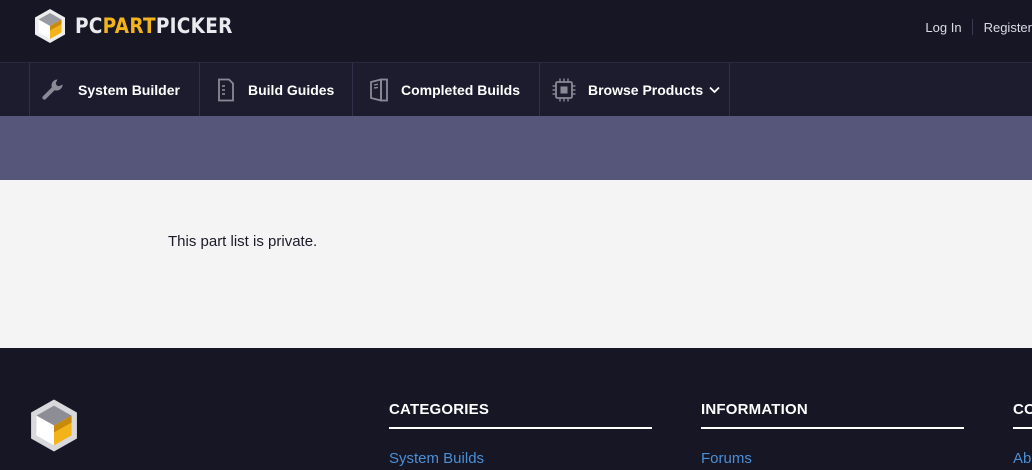  Describe the element at coordinates (564, 90) in the screenshot. I see `cpu-chip-icon` at that location.